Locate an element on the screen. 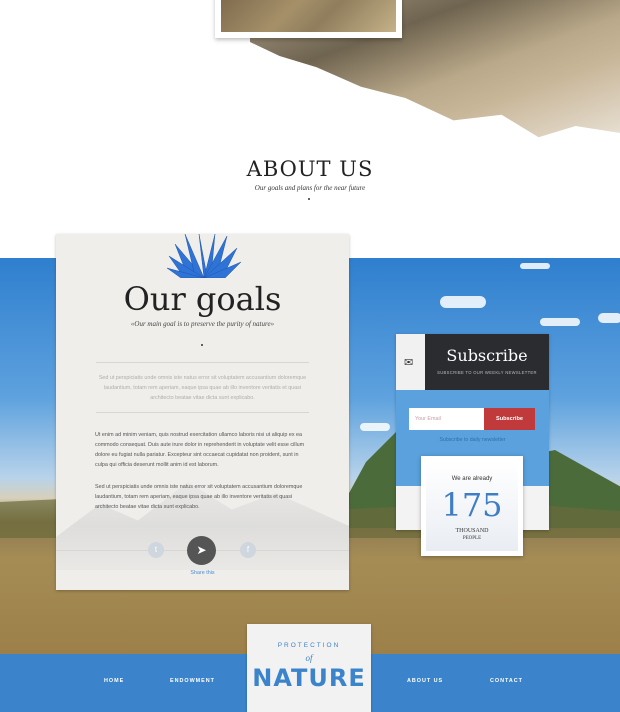  counter-thousand-label: THOUSAND is located at coordinates (472, 531).